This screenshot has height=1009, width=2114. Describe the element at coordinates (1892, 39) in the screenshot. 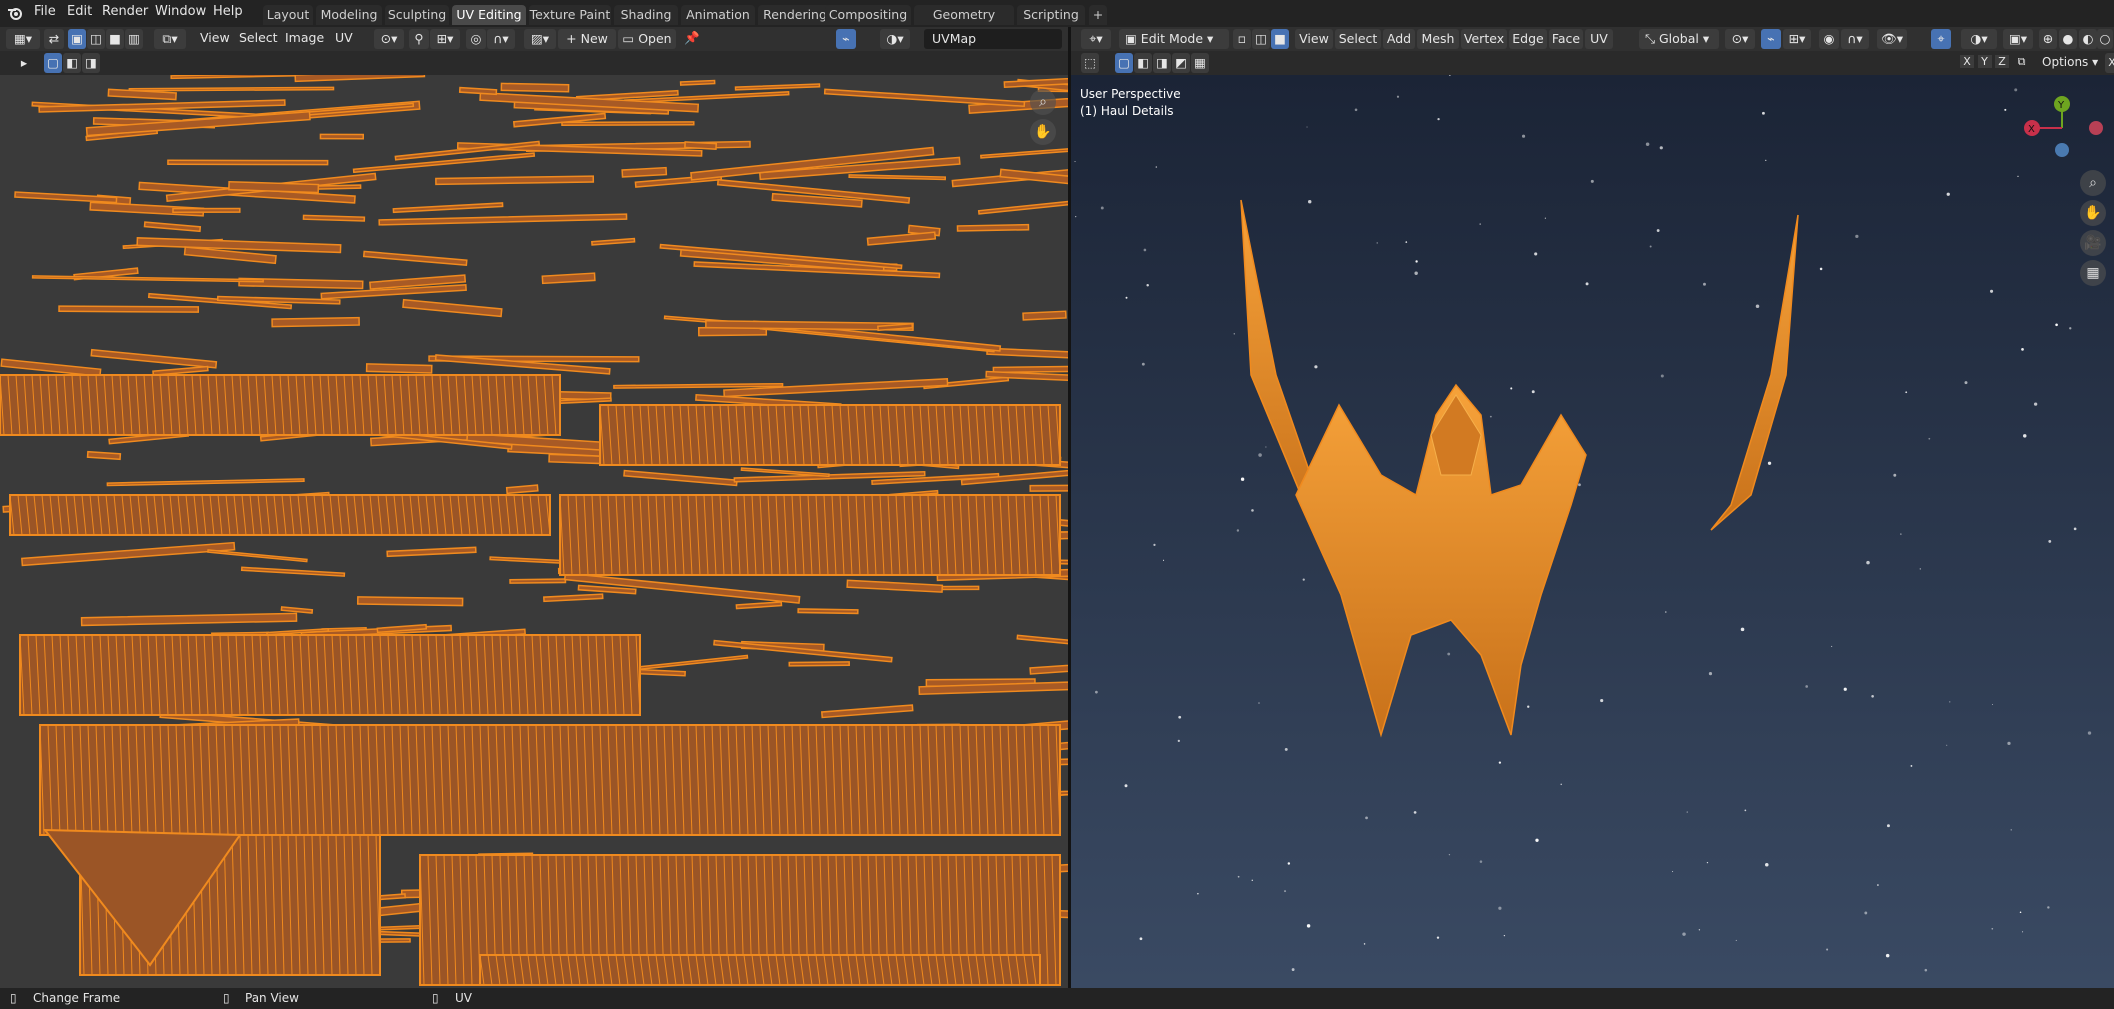

I see `visibility-dropdown: 👁▾` at that location.